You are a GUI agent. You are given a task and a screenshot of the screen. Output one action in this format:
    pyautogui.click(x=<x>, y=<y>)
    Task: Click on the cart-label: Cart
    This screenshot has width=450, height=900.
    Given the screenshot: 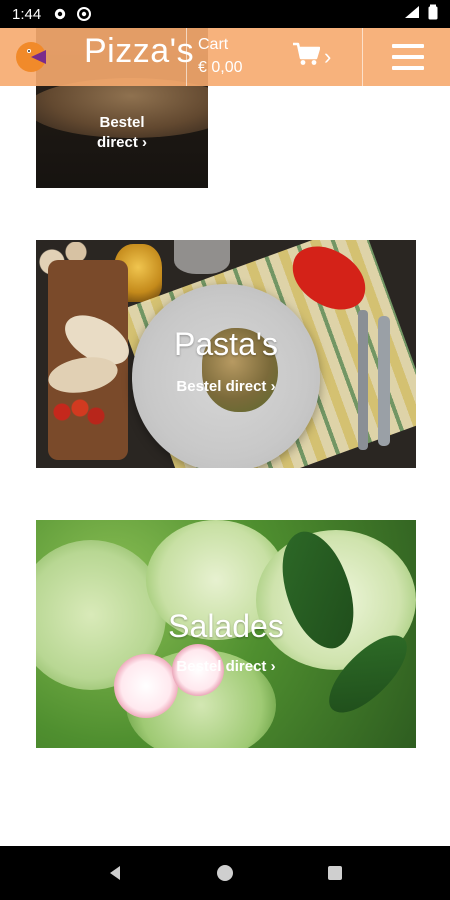 What is the action you would take?
    pyautogui.click(x=213, y=45)
    